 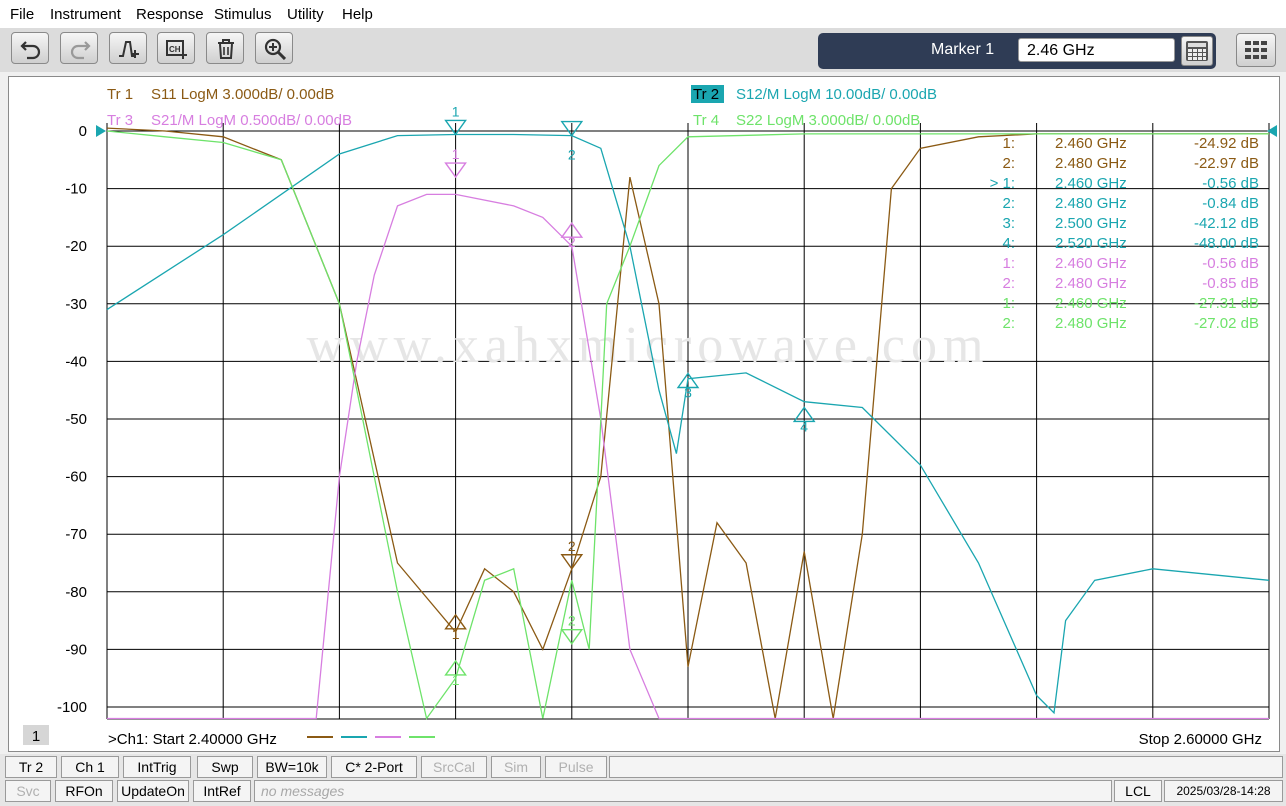 I want to click on y-tick-label: -70, so click(x=76, y=534).